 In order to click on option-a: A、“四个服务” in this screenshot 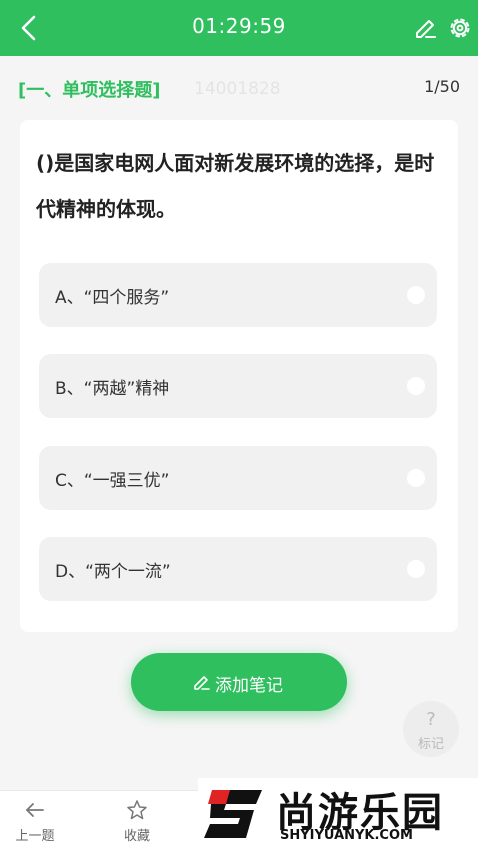, I will do `click(238, 295)`.